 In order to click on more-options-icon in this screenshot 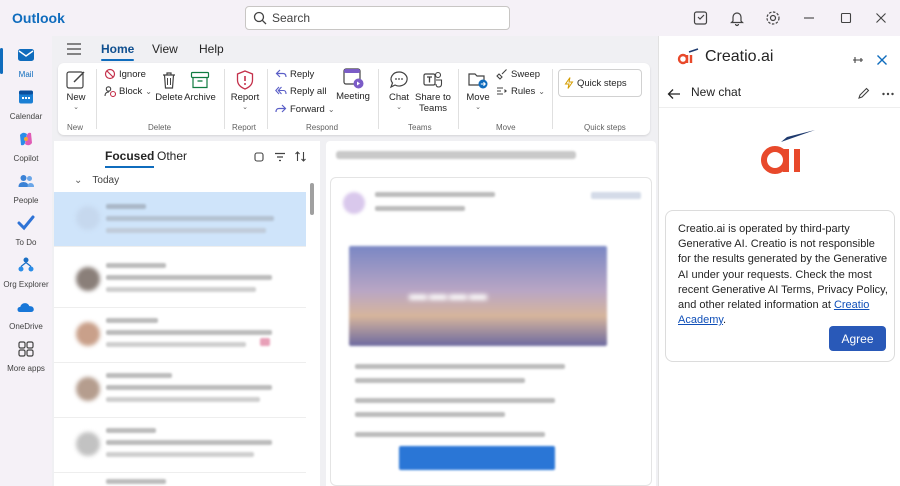, I will do `click(888, 94)`.